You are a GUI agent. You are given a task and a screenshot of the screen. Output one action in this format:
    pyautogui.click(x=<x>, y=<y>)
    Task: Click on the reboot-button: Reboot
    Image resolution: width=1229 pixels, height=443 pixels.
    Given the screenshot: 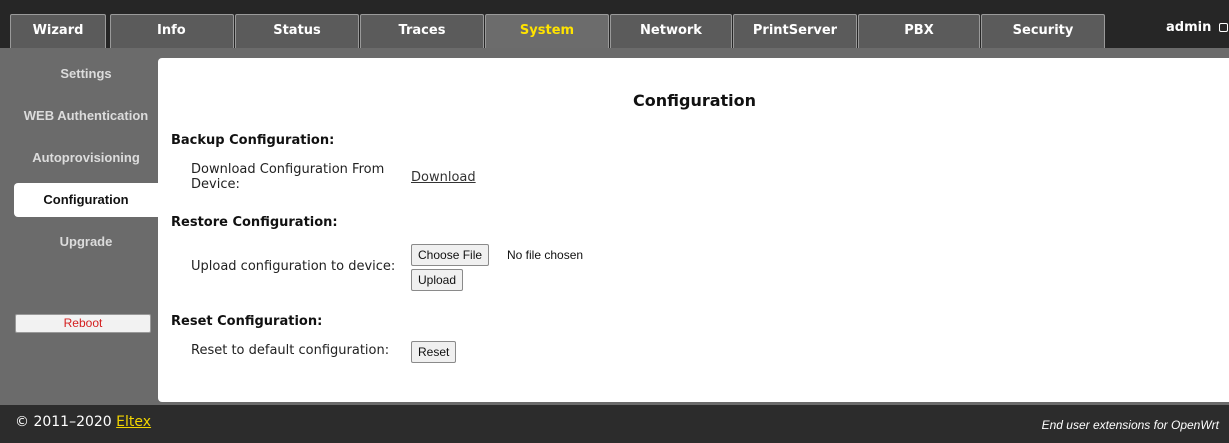 What is the action you would take?
    pyautogui.click(x=83, y=323)
    